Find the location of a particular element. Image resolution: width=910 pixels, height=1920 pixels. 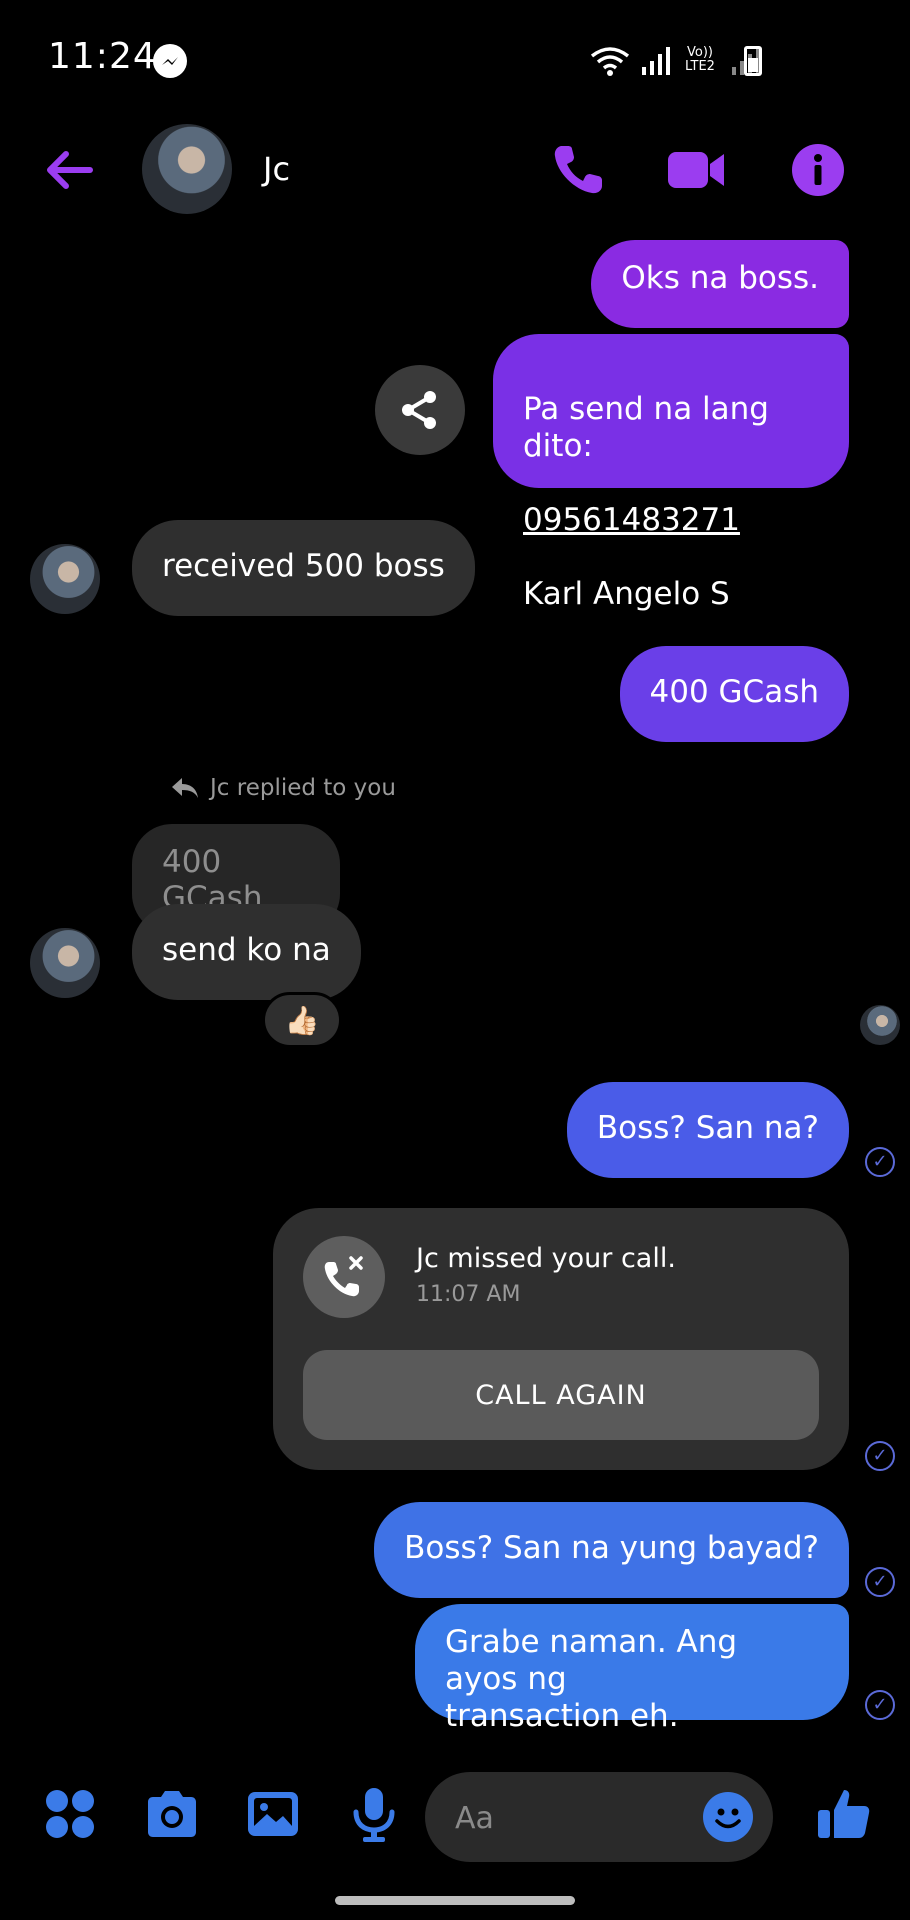

message-composer is located at coordinates (599, 1817).